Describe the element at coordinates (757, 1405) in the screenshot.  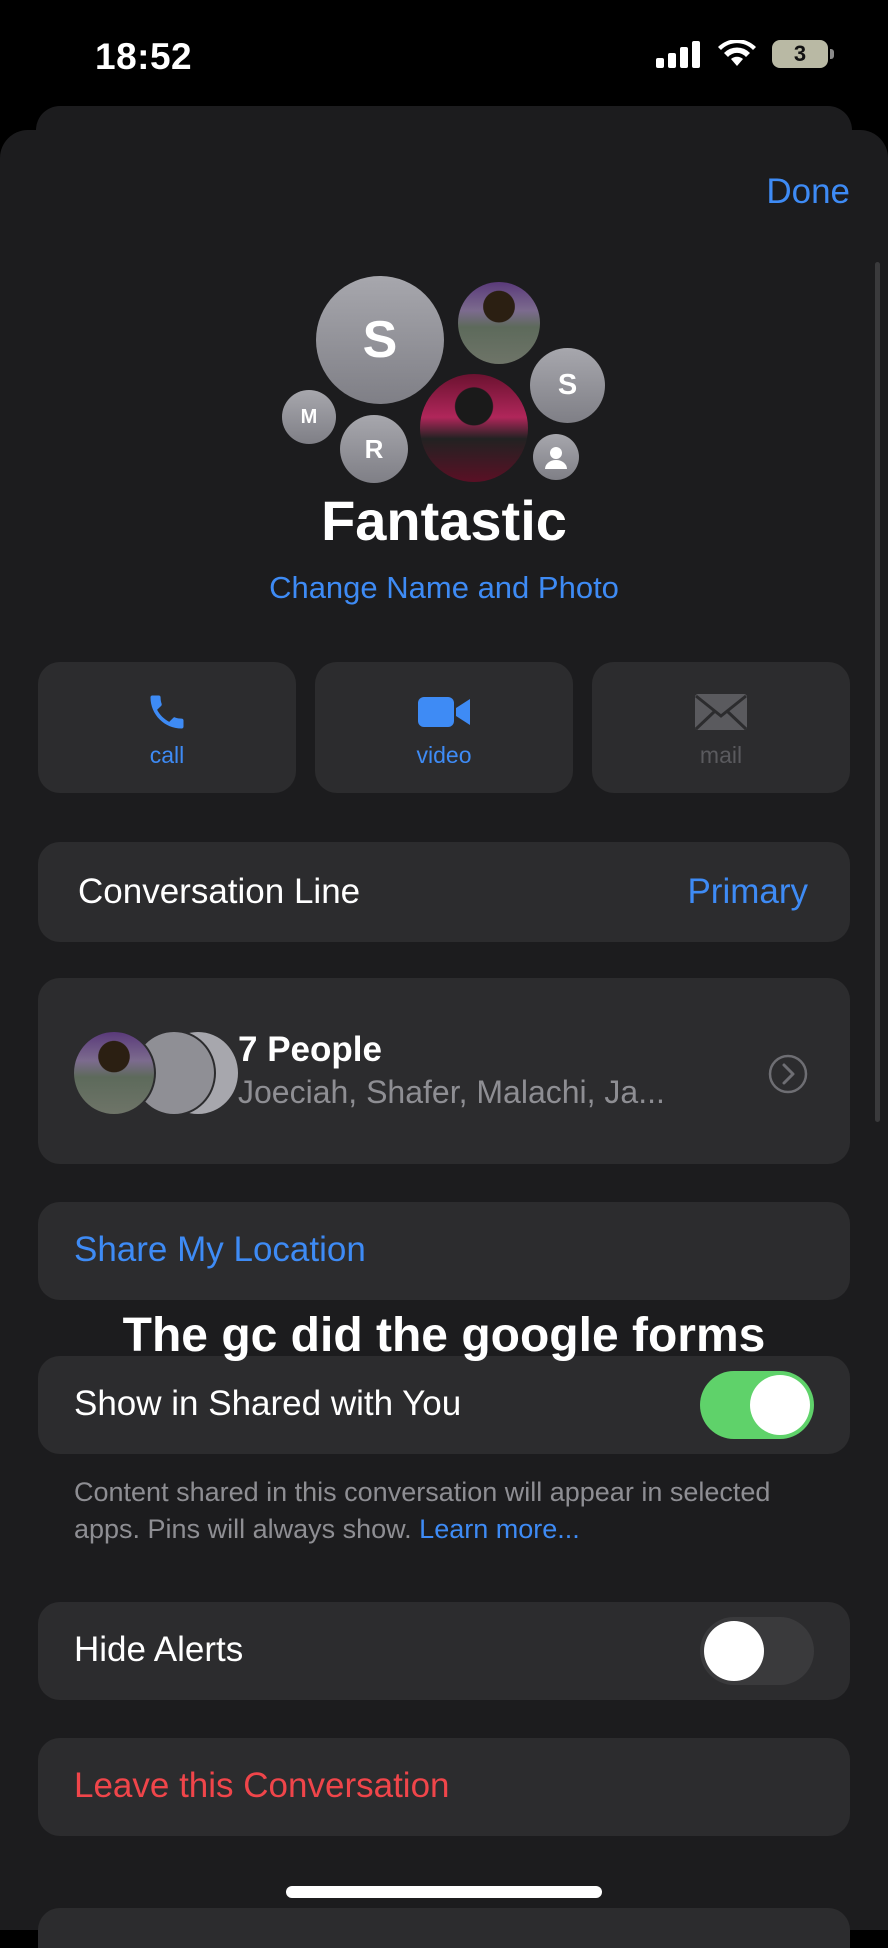
I see `shared-with-you-toggle` at that location.